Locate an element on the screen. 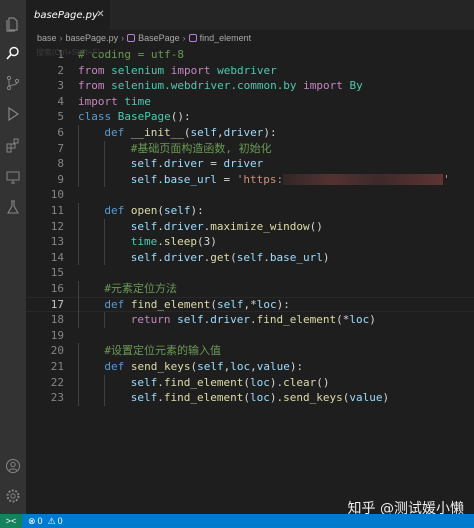 The width and height of the screenshot is (474, 528). code-token: (): is located at coordinates (180, 117).